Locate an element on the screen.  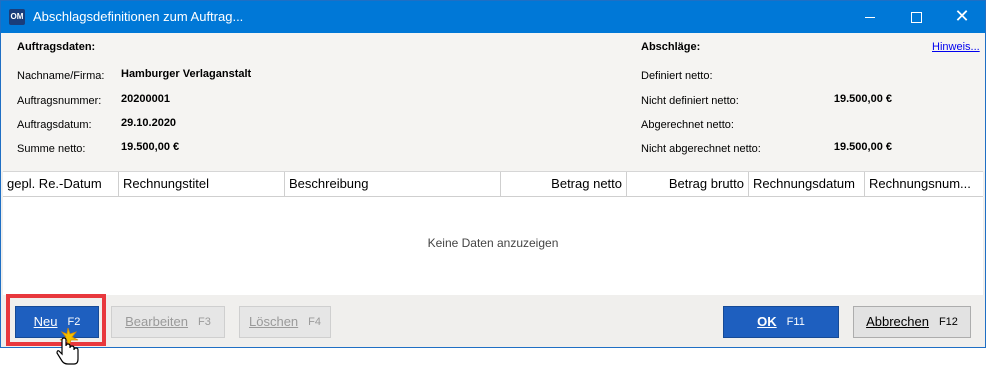
bearbeiten-button: Bearbeiten F3 is located at coordinates (168, 322).